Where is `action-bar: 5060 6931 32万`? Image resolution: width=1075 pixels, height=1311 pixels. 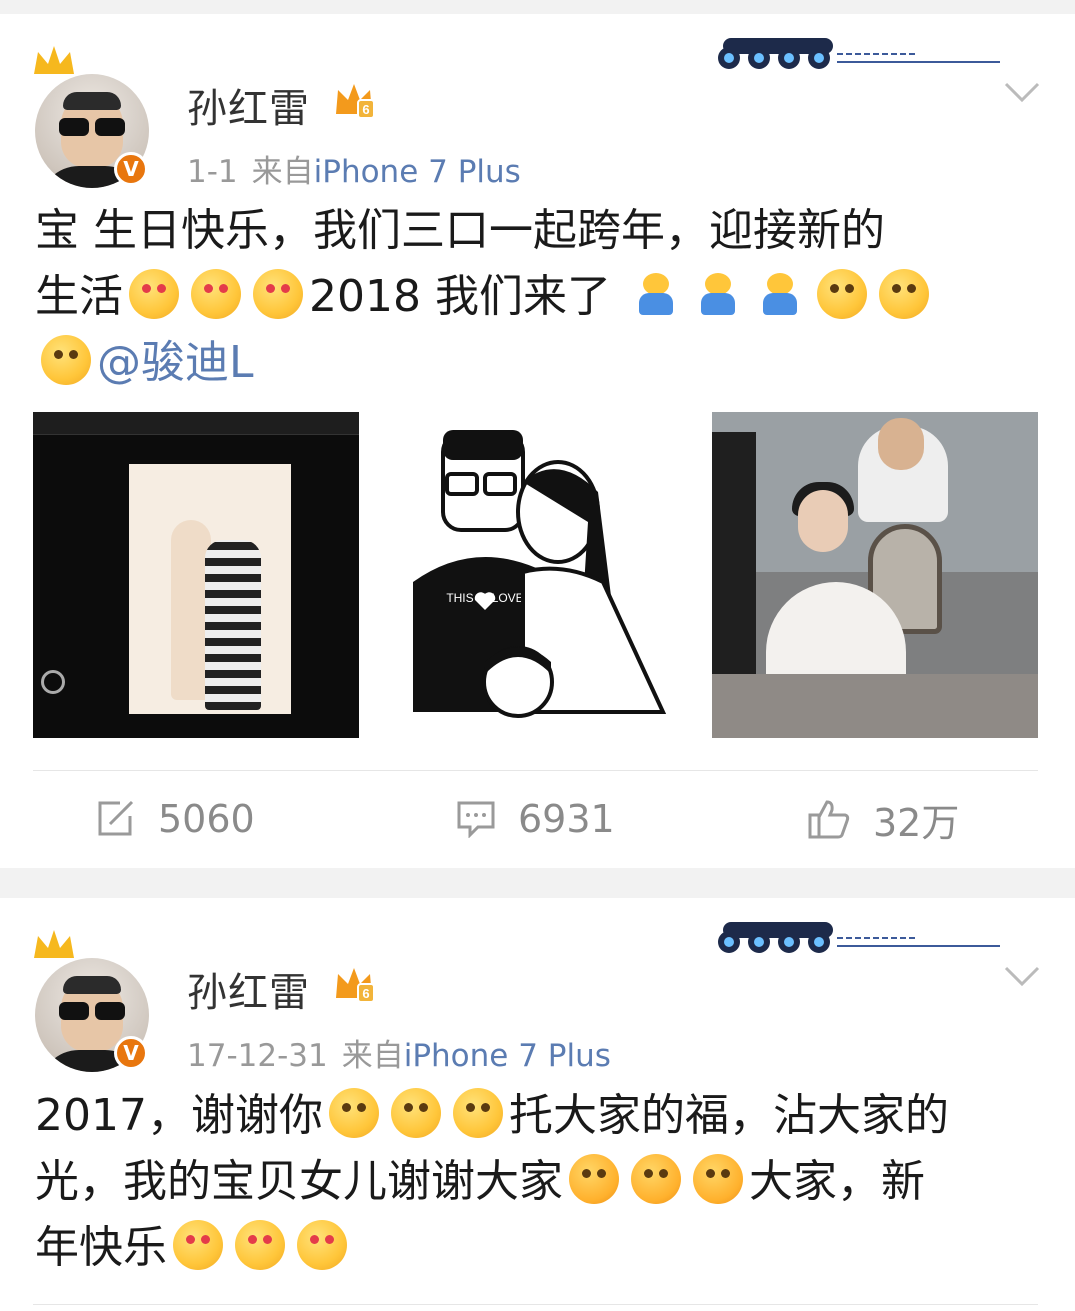
action-bar: 5060 6931 32万 is located at coordinates (537, 819).